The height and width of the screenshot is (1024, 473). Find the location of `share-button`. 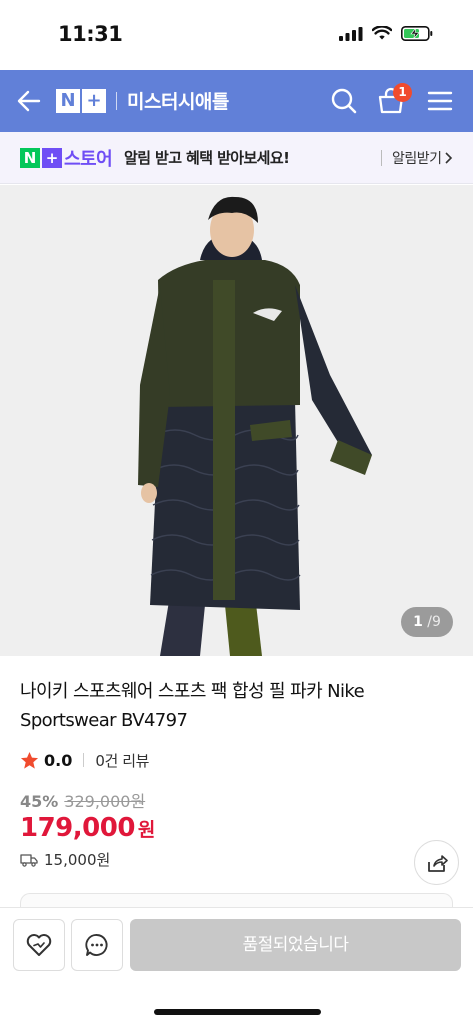

share-button is located at coordinates (436, 862).